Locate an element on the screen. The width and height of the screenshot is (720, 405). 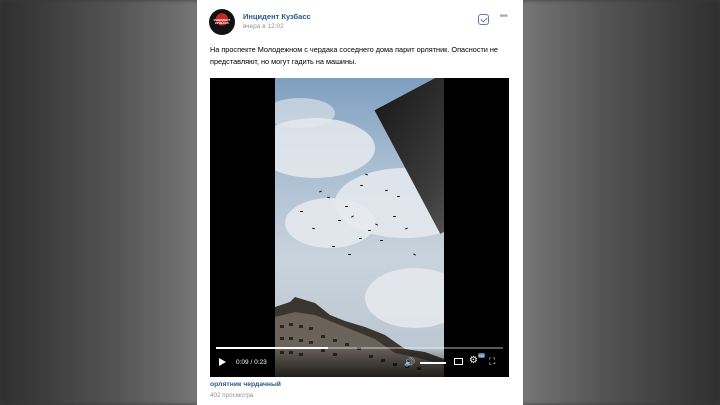
hd-badge: HD is located at coordinates (482, 355).